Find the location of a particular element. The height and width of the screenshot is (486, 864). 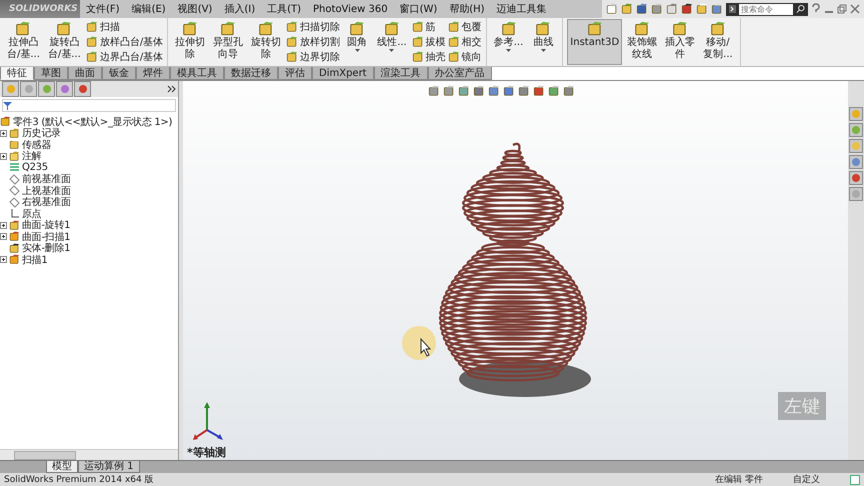

tree-item: 原点 is located at coordinates (89, 214).